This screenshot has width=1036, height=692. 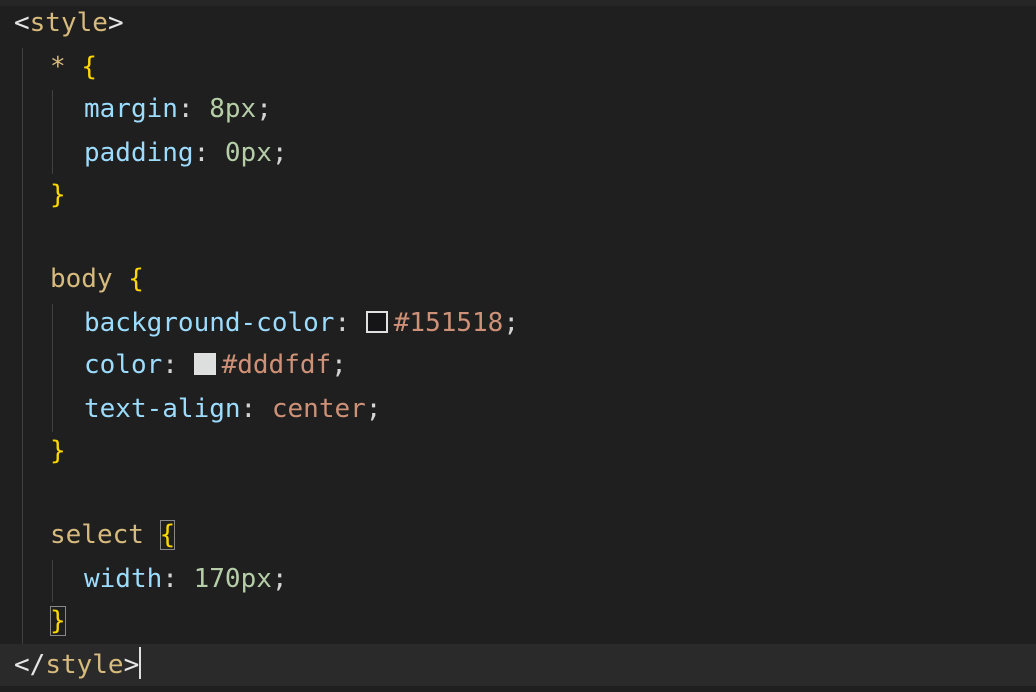 What do you see at coordinates (525, 23) in the screenshot?
I see `code-line-style-open: <style>` at bounding box center [525, 23].